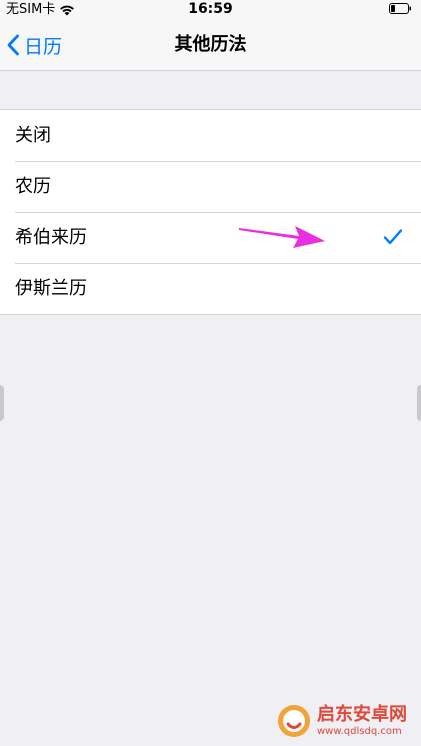 The image size is (421, 746). I want to click on option-label: 农历, so click(33, 186).